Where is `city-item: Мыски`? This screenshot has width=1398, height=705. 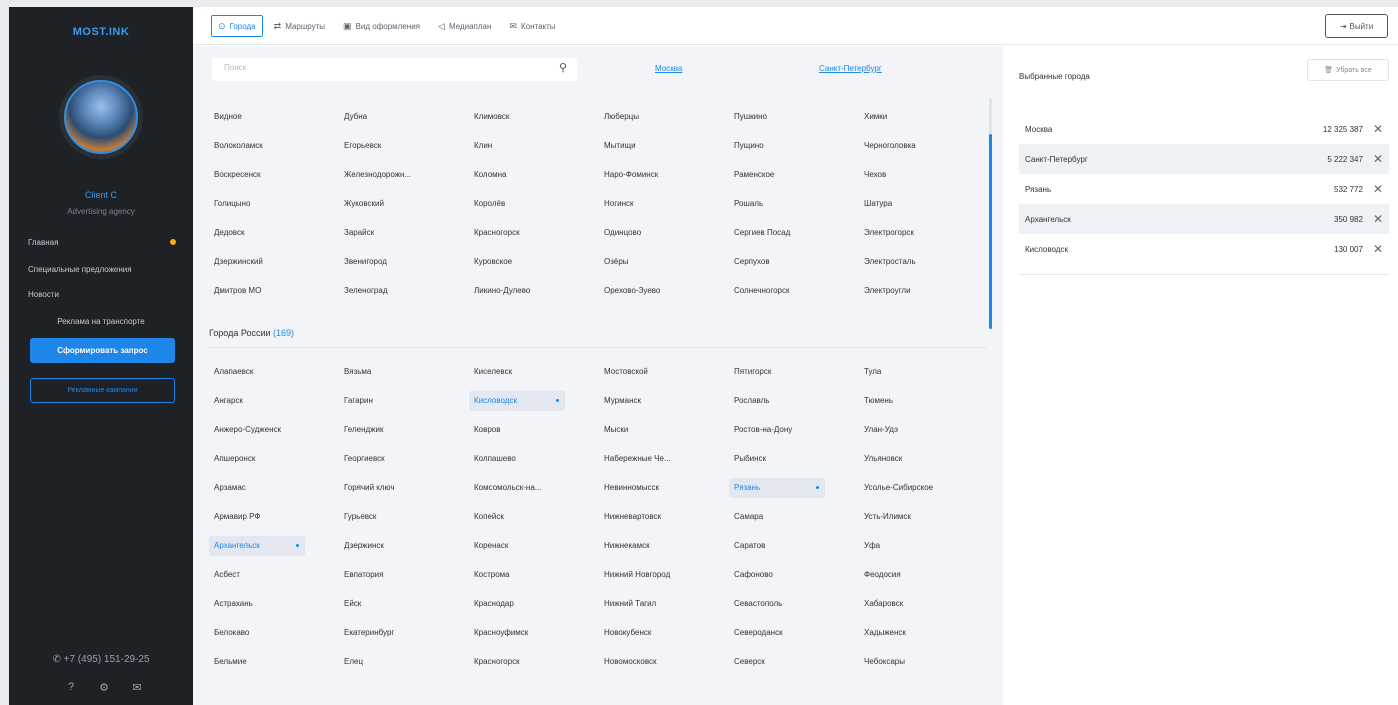 city-item: Мыски is located at coordinates (669, 429).